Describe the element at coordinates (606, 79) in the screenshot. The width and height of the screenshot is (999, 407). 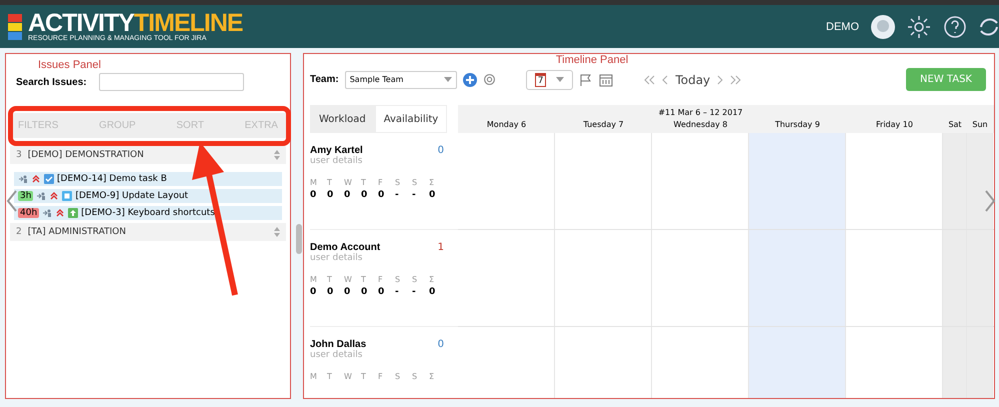
I see `calendar-icon` at that location.